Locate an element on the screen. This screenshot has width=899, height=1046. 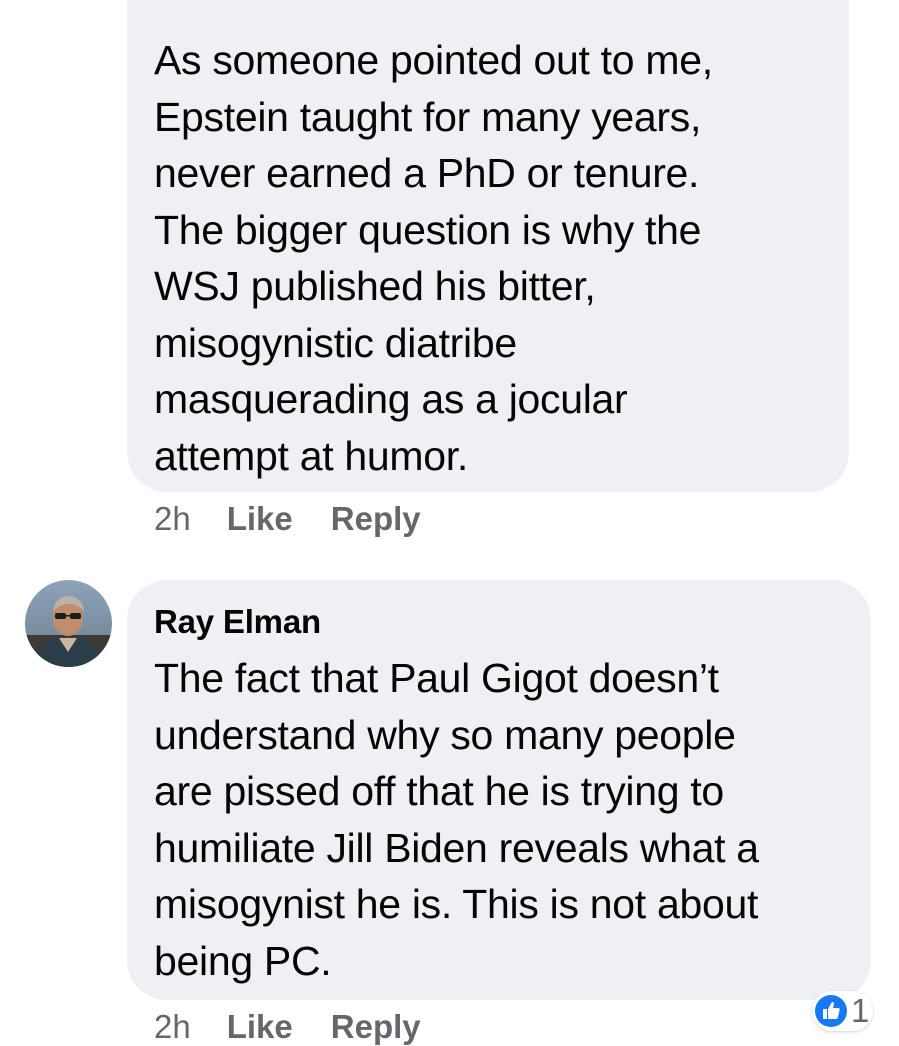
comment-actions-1: 2h Like Reply is located at coordinates (306, 519).